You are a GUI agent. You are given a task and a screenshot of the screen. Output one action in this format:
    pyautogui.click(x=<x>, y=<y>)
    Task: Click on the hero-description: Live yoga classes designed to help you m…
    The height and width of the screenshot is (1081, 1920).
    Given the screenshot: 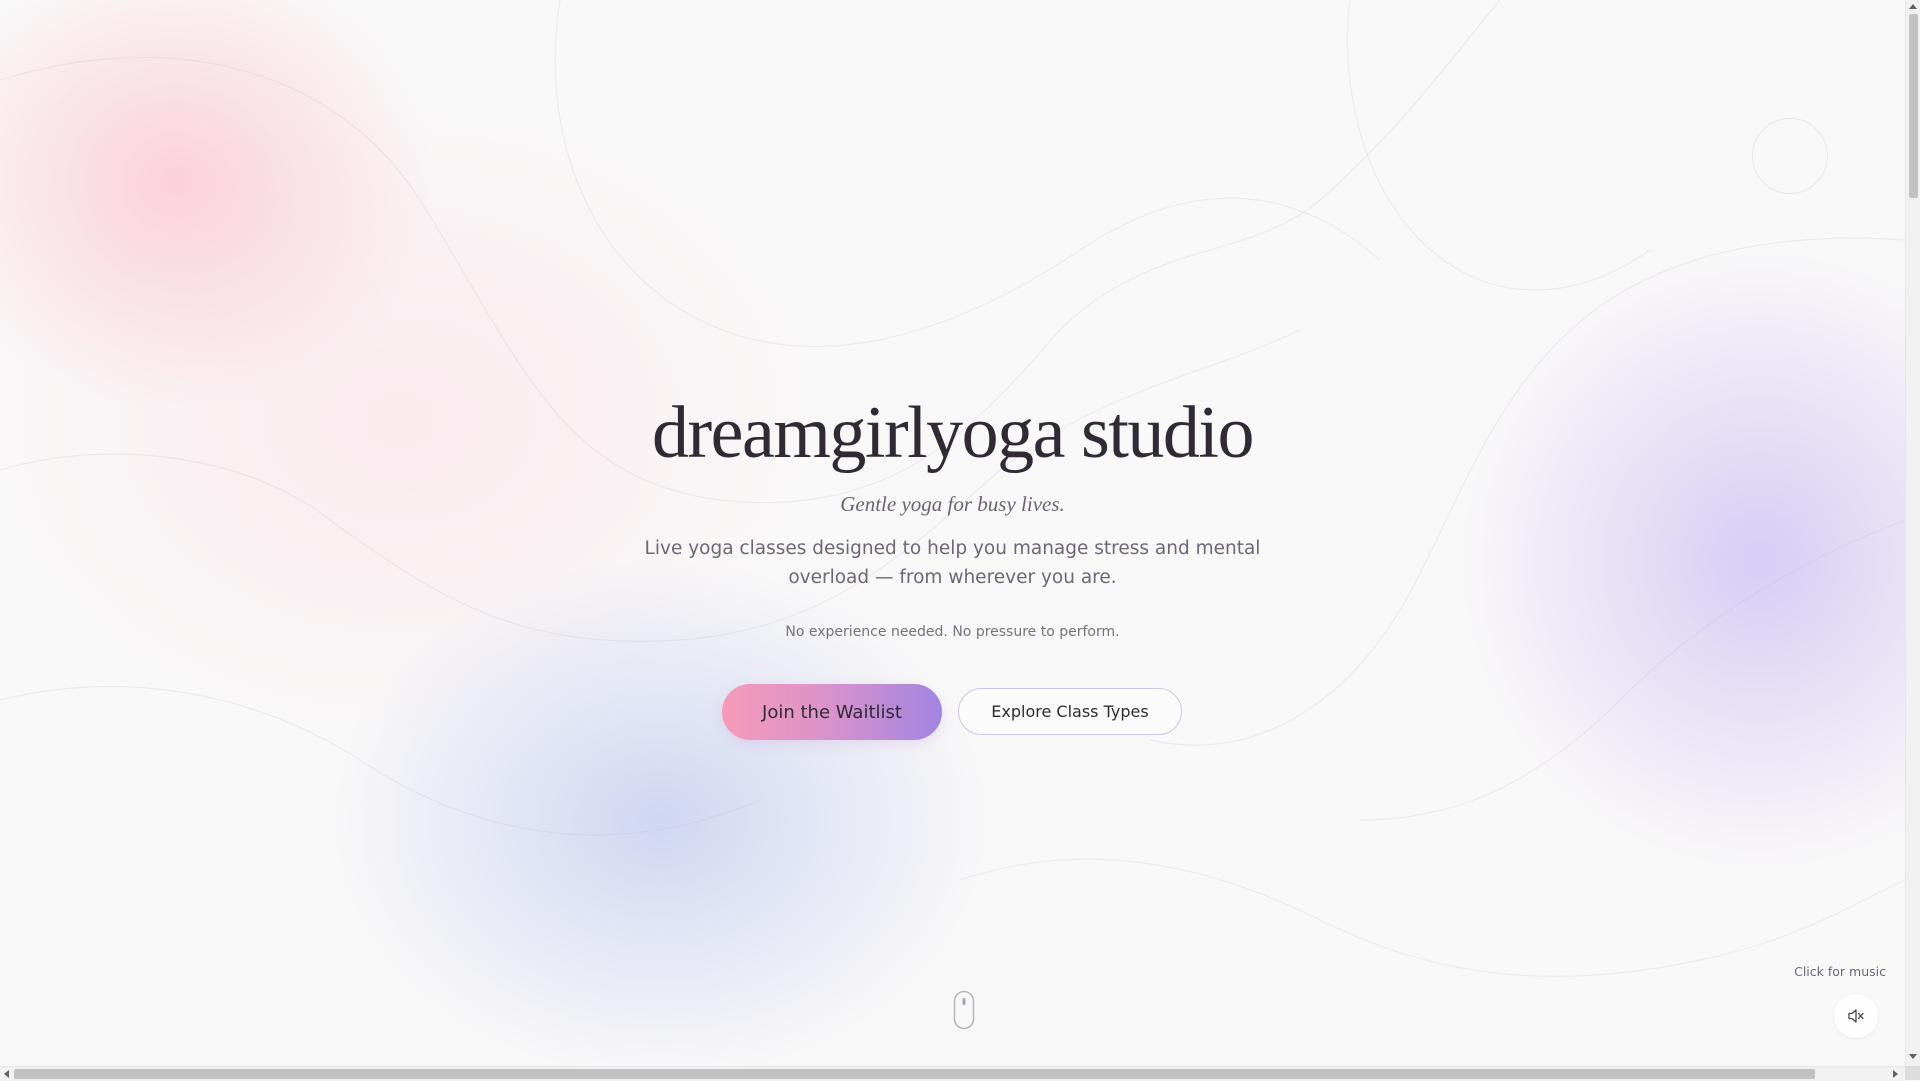 What is the action you would take?
    pyautogui.click(x=952, y=563)
    